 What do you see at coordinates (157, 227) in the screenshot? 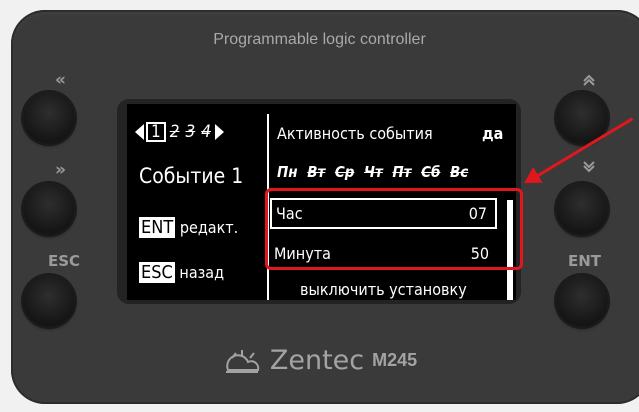
I see `ent-key-badge: ENT` at bounding box center [157, 227].